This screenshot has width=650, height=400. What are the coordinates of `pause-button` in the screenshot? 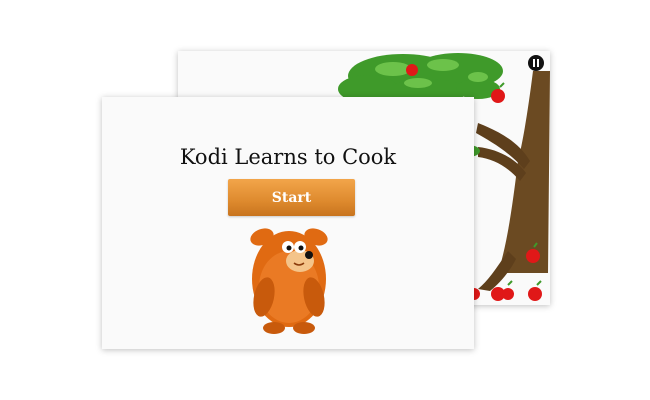 It's located at (536, 63).